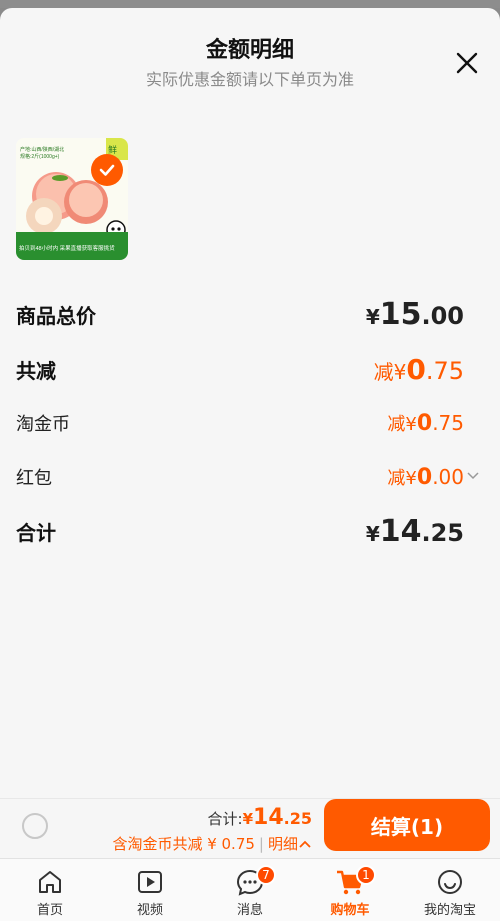 The image size is (500, 921). I want to click on home-icon, so click(50, 882).